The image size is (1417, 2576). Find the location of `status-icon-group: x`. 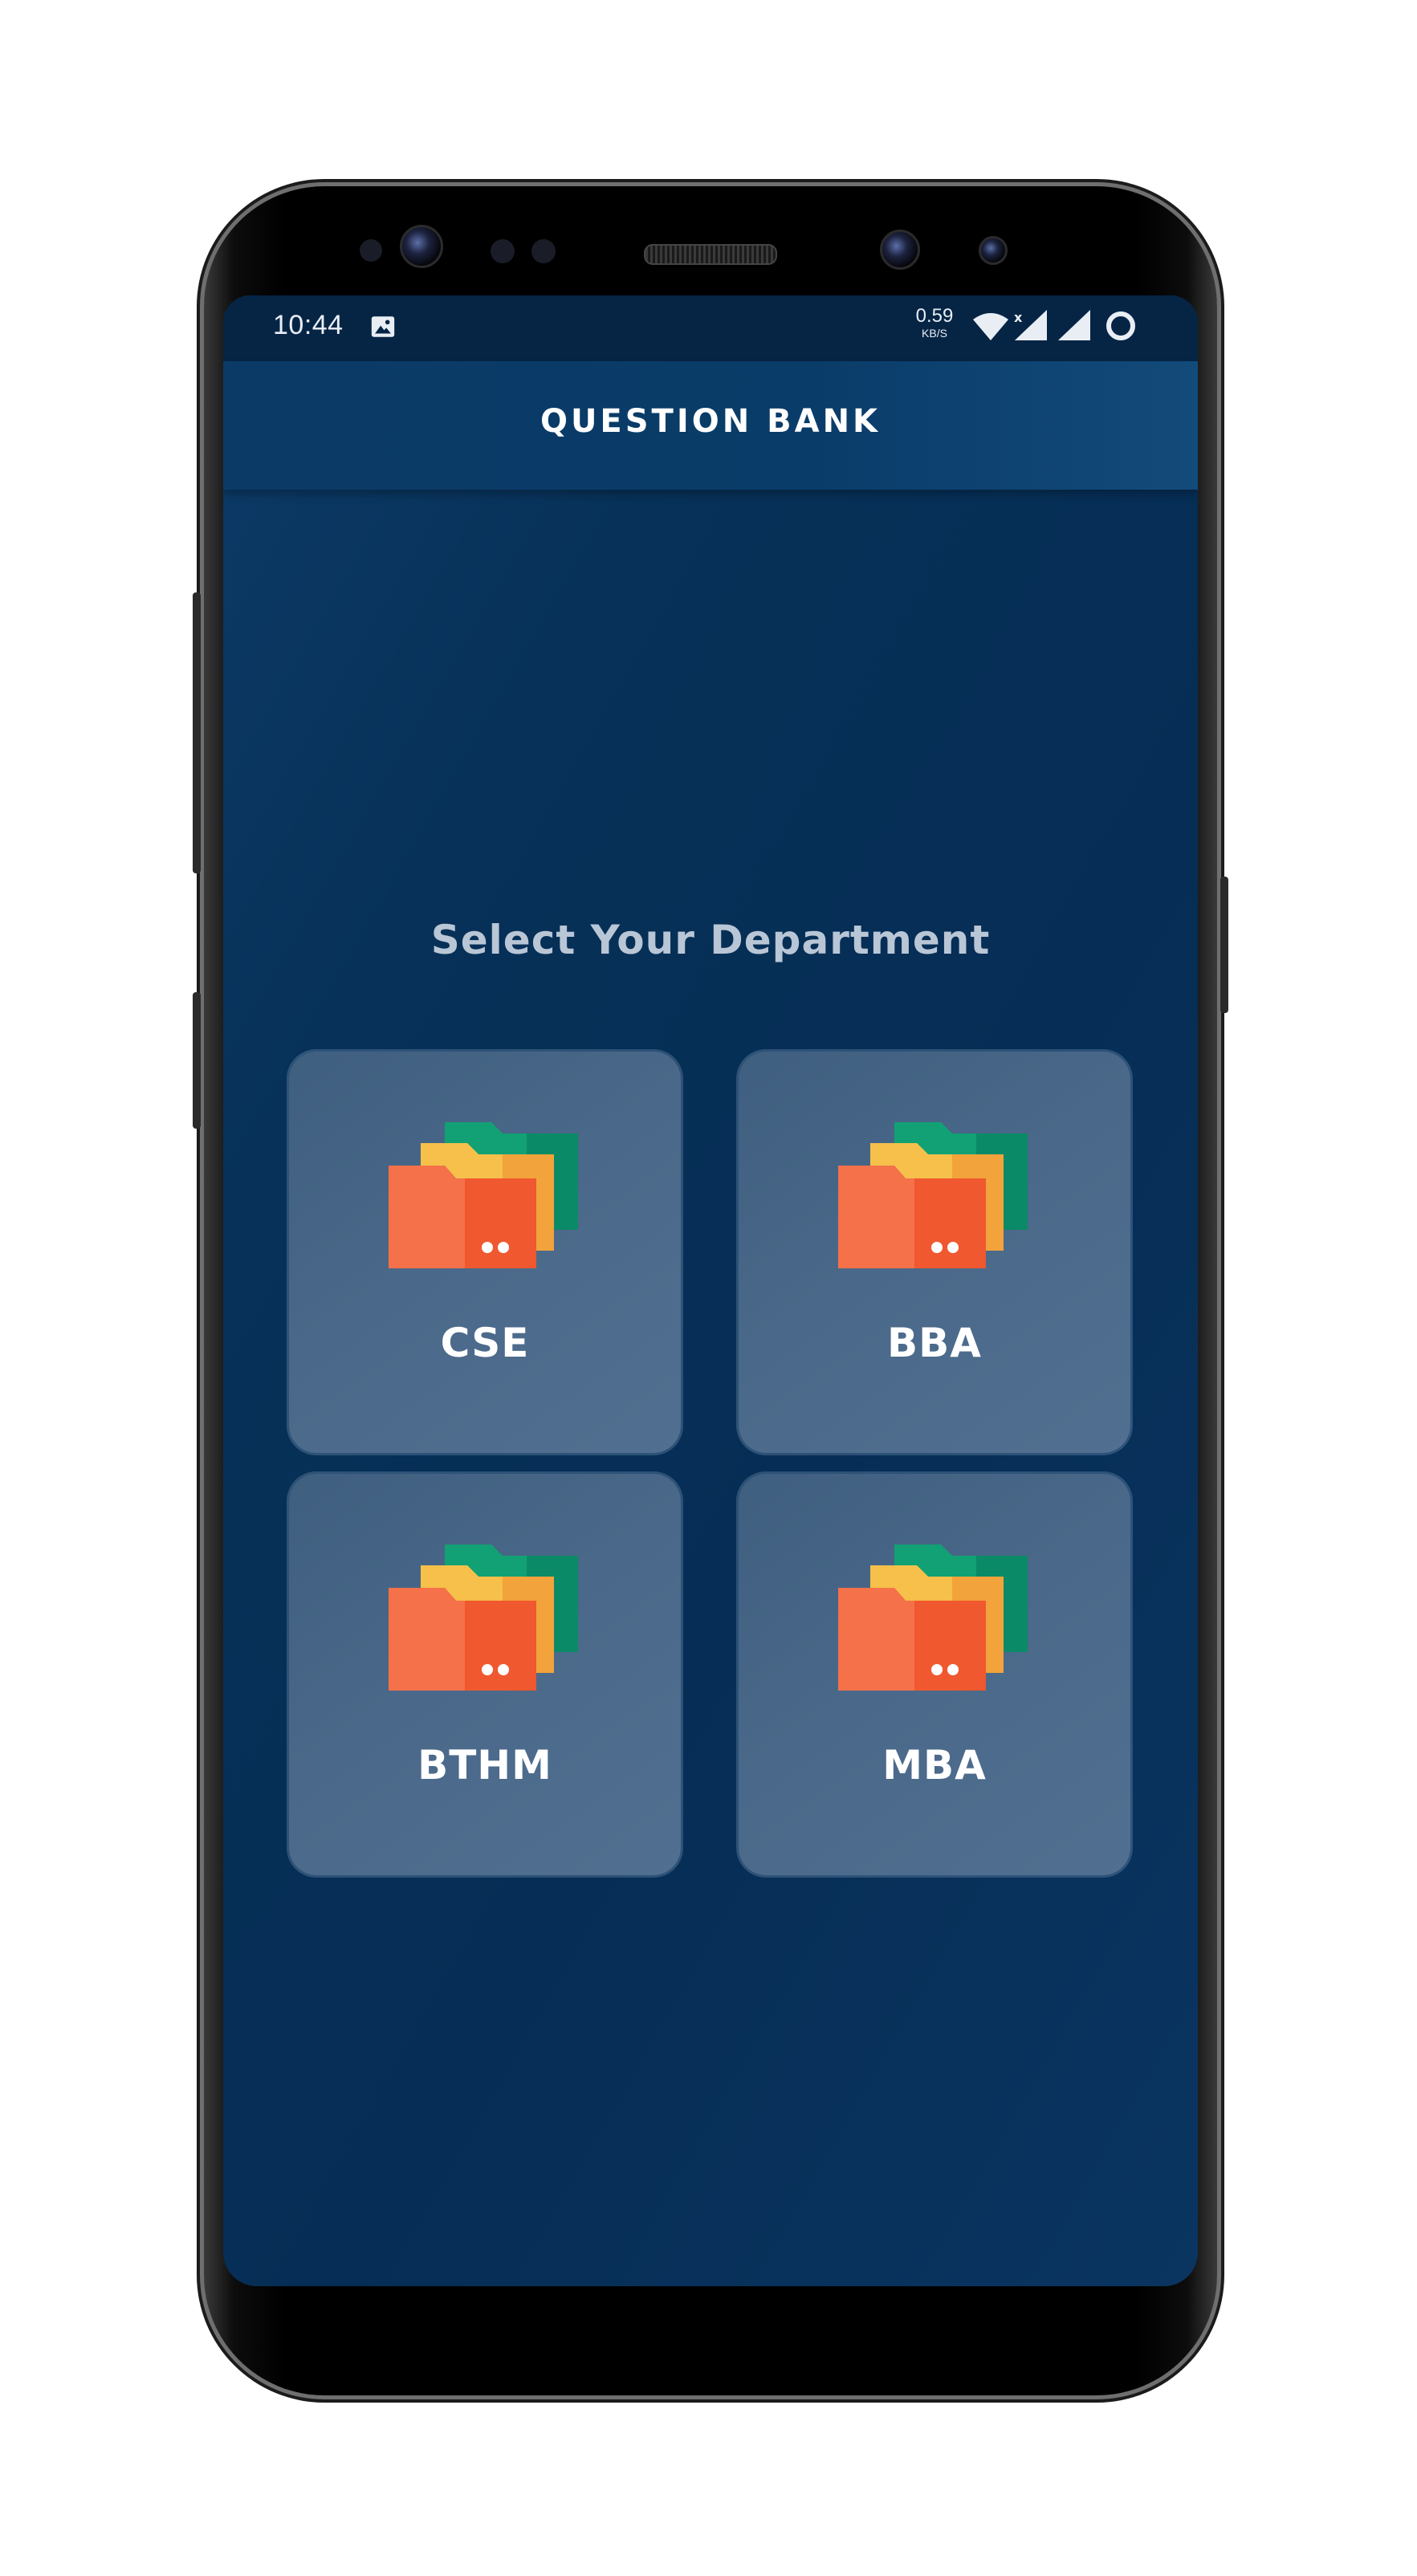

status-icon-group: x is located at coordinates (1054, 325).